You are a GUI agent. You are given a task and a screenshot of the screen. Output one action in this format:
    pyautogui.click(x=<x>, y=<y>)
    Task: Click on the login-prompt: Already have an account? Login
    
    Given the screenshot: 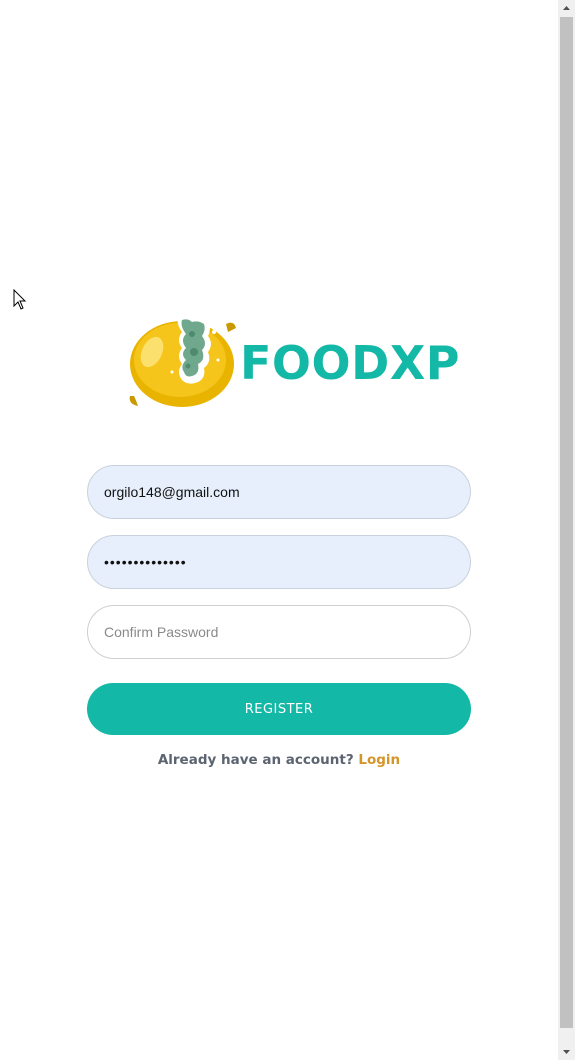 What is the action you would take?
    pyautogui.click(x=279, y=760)
    